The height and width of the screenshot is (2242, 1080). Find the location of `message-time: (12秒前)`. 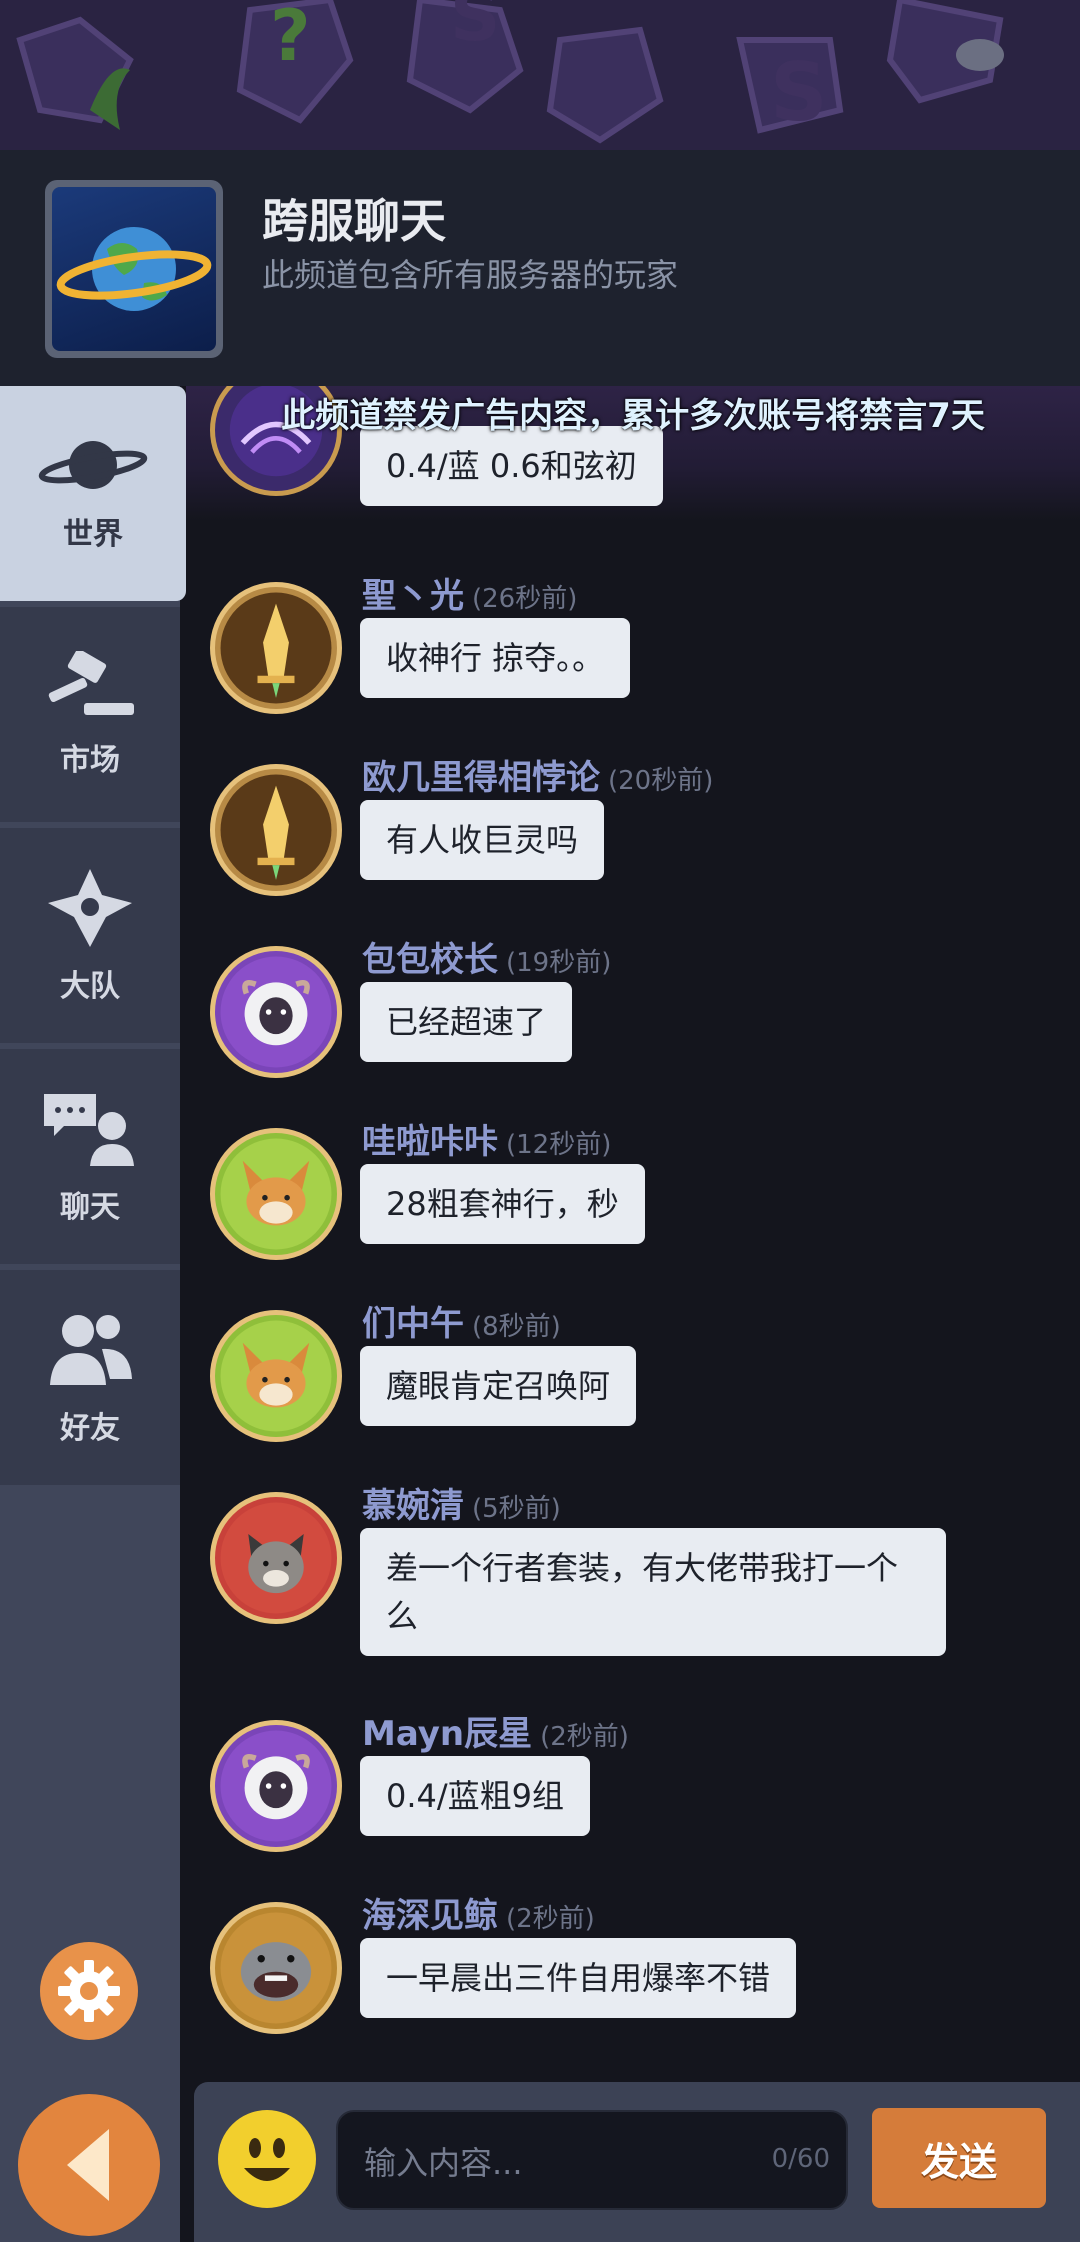

message-time: (12秒前) is located at coordinates (559, 1145).